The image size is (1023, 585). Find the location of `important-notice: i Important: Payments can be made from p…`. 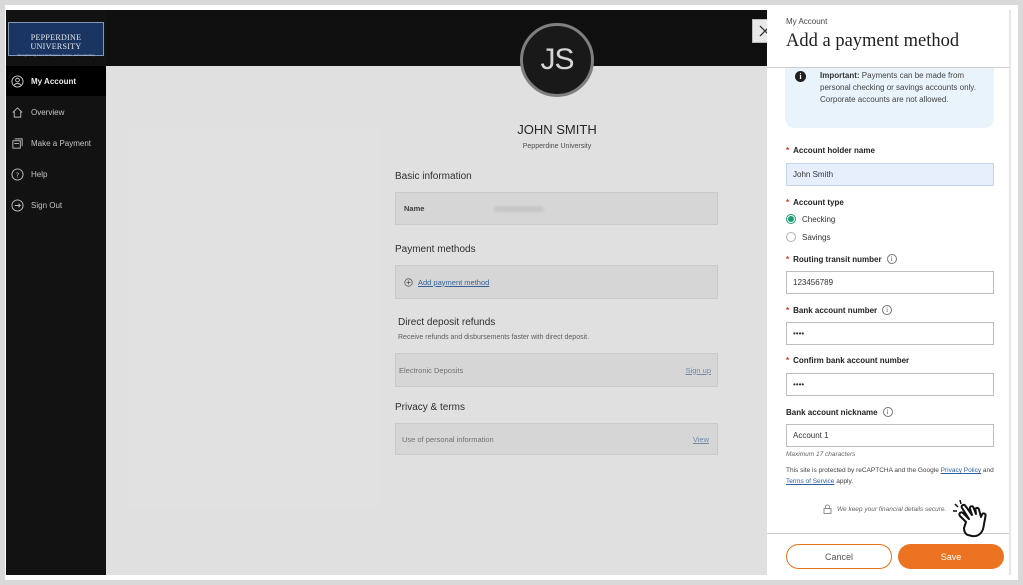

important-notice: i Important: Payments can be made from p… is located at coordinates (889, 98).